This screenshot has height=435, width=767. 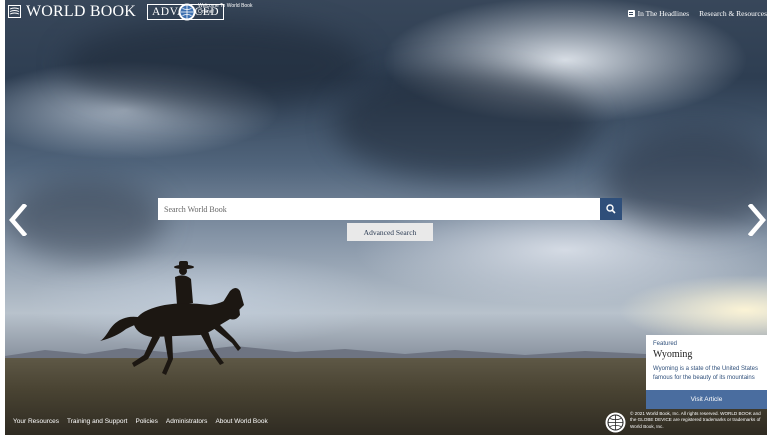 What do you see at coordinates (187, 421) in the screenshot?
I see `footer-link-administrators: Administrators` at bounding box center [187, 421].